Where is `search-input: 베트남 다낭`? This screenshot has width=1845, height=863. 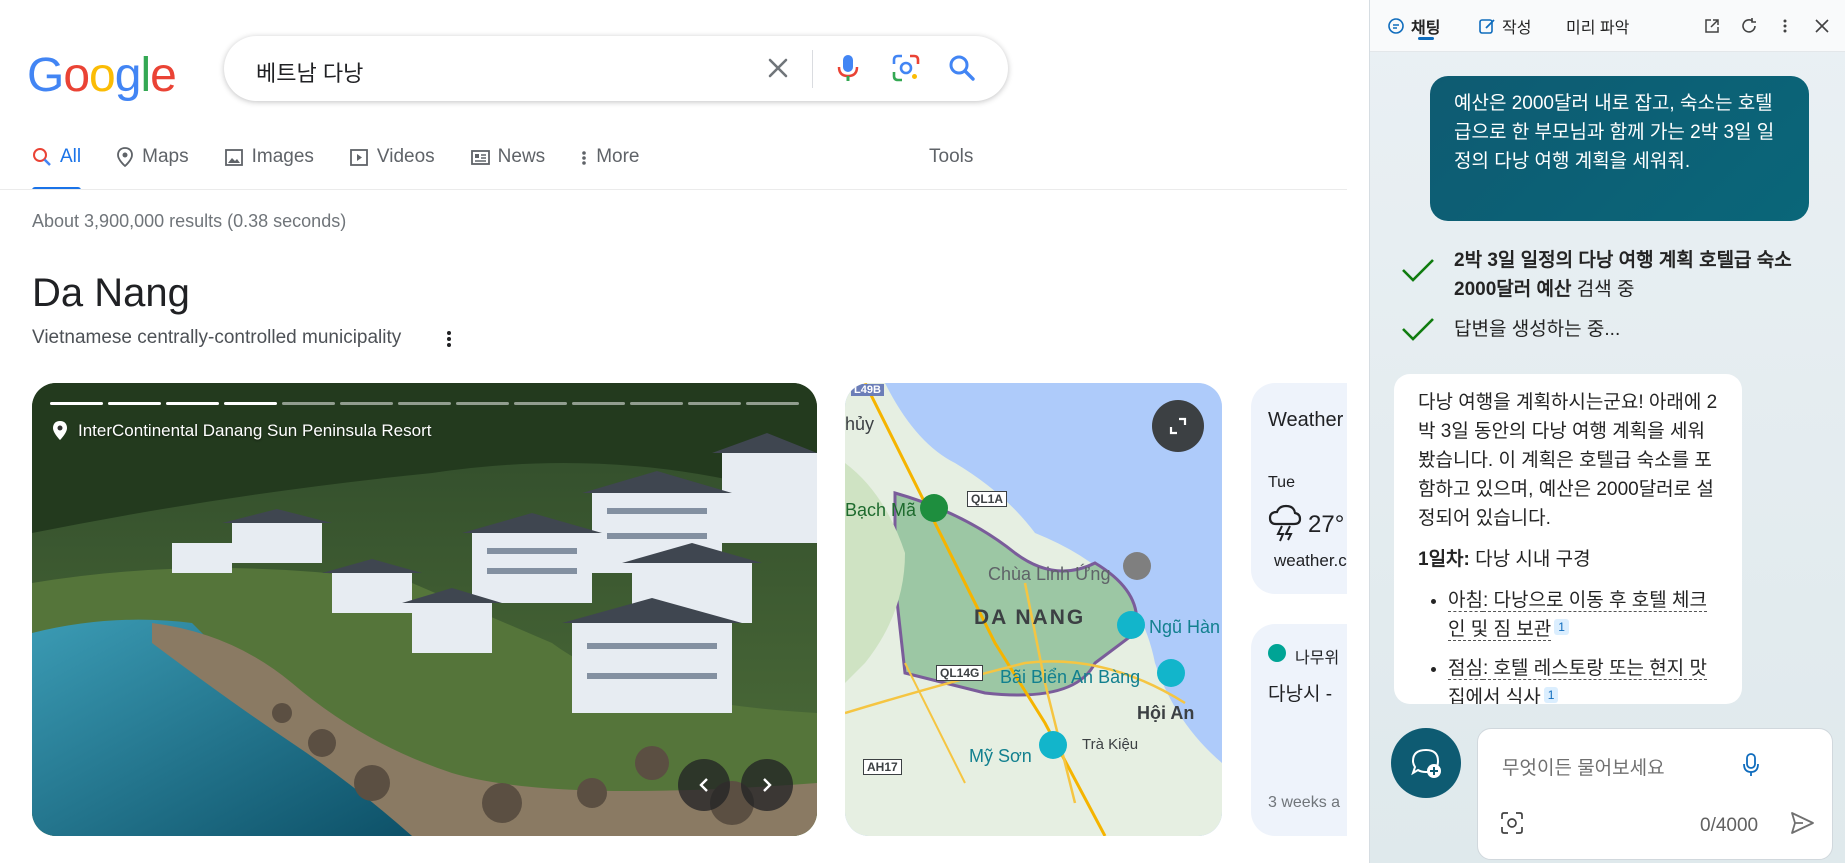 search-input: 베트남 다낭 is located at coordinates (309, 72).